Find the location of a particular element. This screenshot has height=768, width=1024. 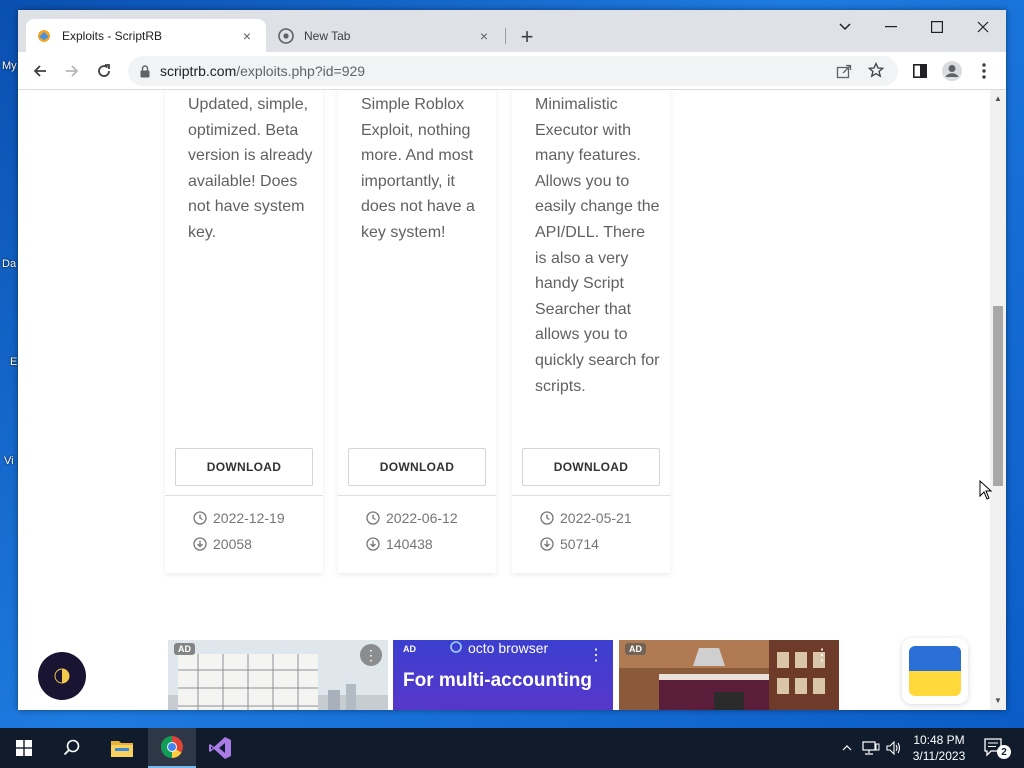

download-count: 20058 is located at coordinates (222, 544).